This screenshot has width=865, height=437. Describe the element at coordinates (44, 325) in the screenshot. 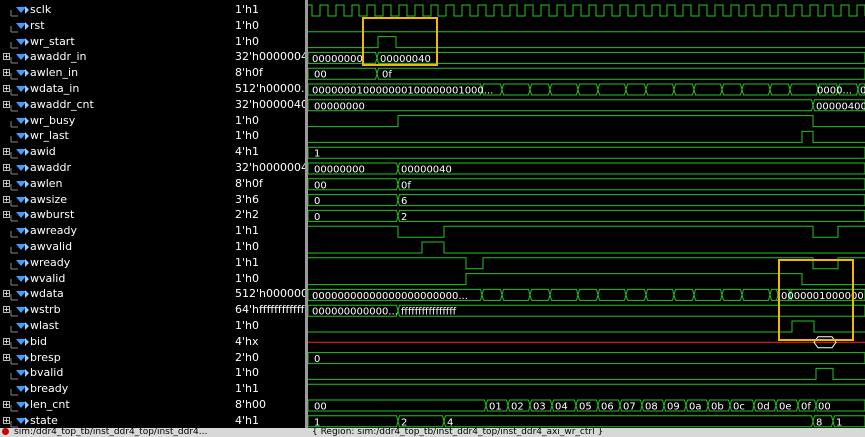

I see `signal-name: wlast` at that location.